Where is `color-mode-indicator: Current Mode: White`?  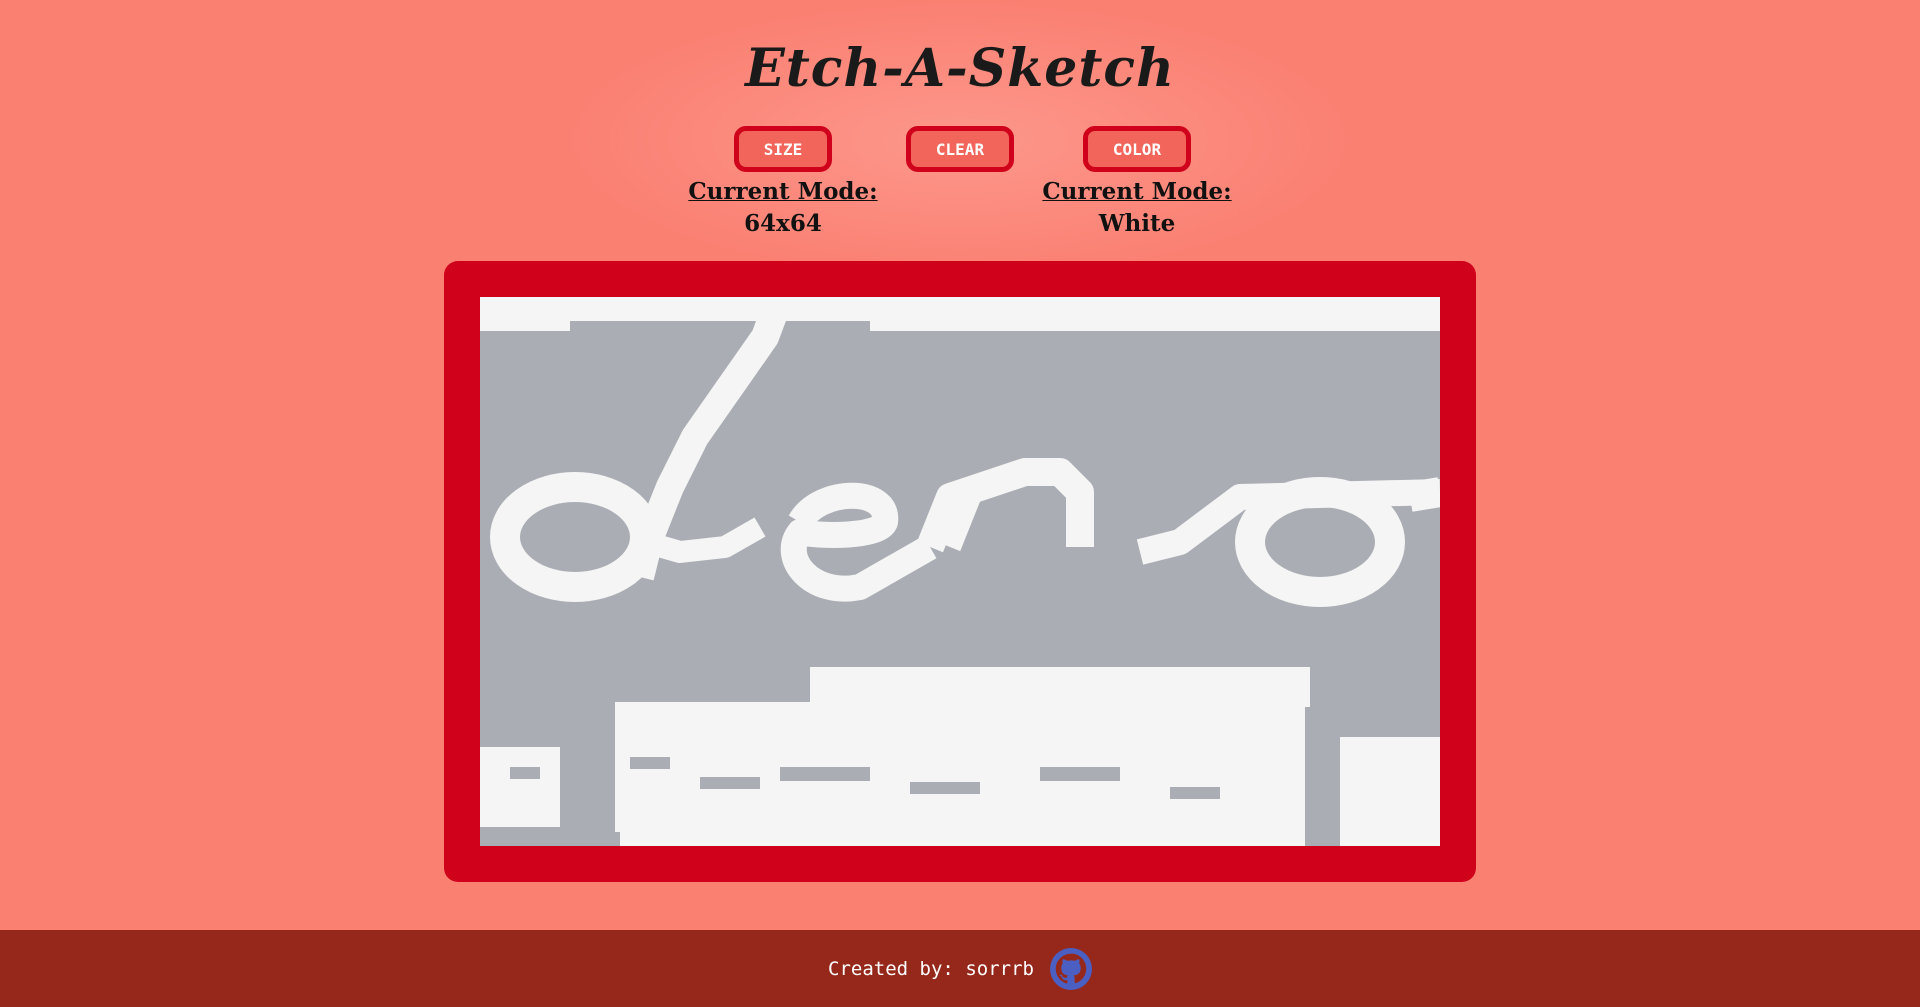 color-mode-indicator: Current Mode: White is located at coordinates (1137, 208).